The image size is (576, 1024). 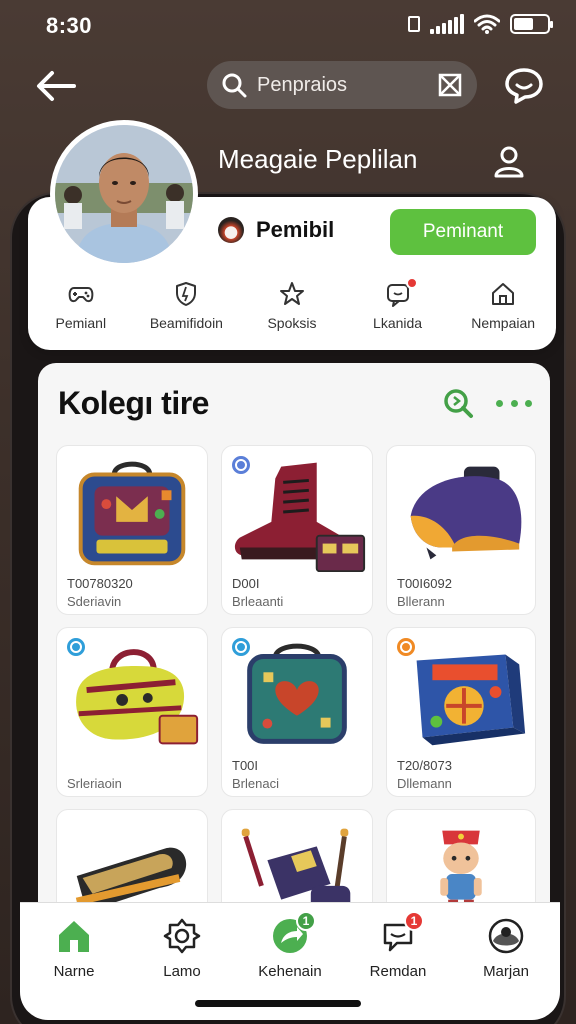 I want to click on item-card-lunch-bag: T00I Brlenaci, so click(x=297, y=712).